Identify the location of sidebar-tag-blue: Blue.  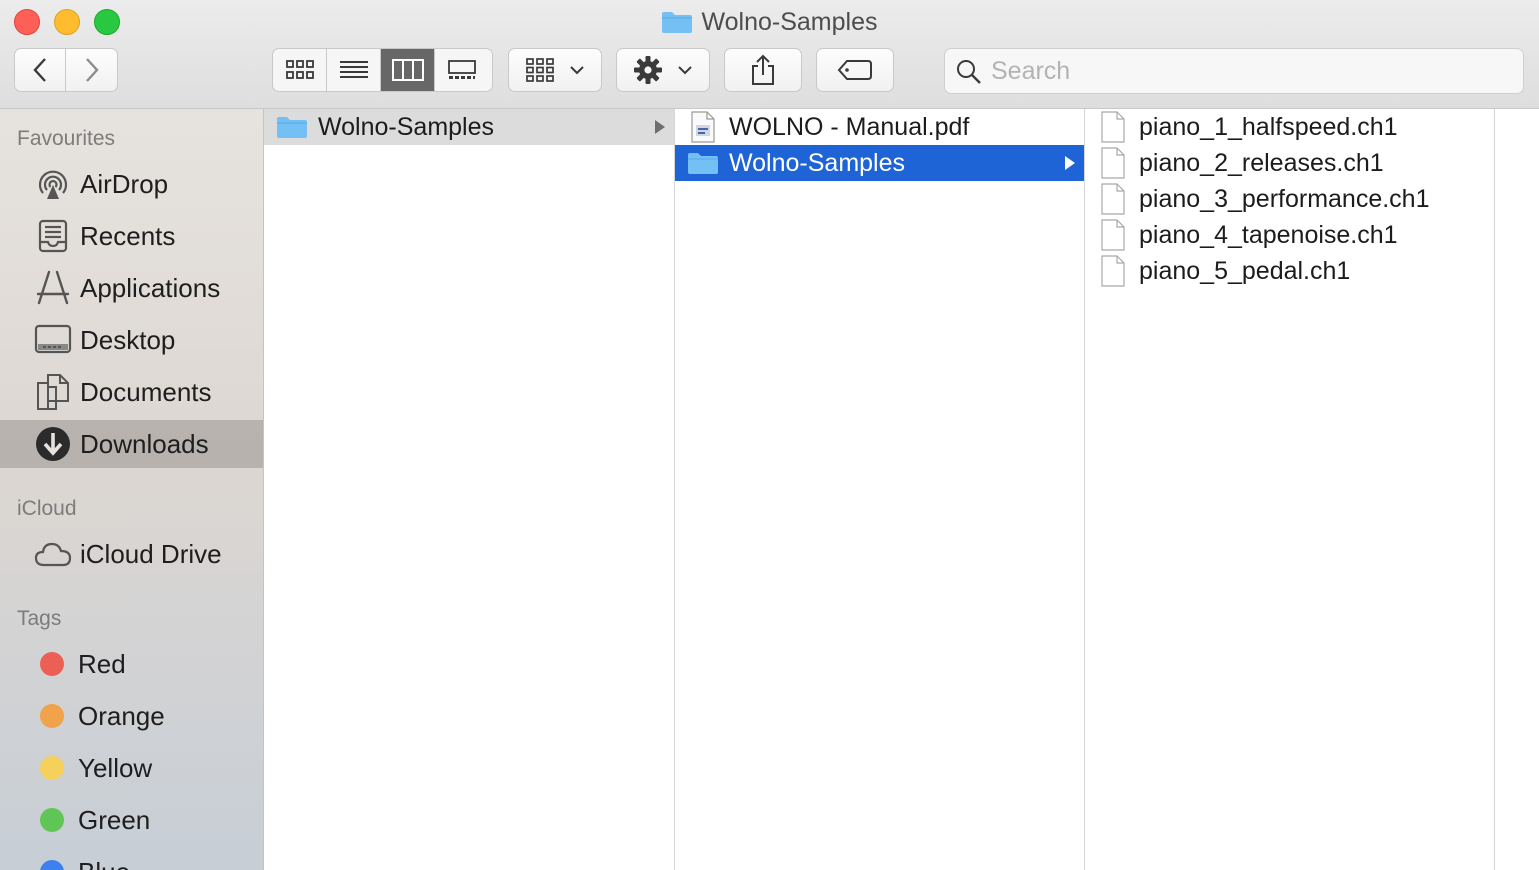
(131, 859).